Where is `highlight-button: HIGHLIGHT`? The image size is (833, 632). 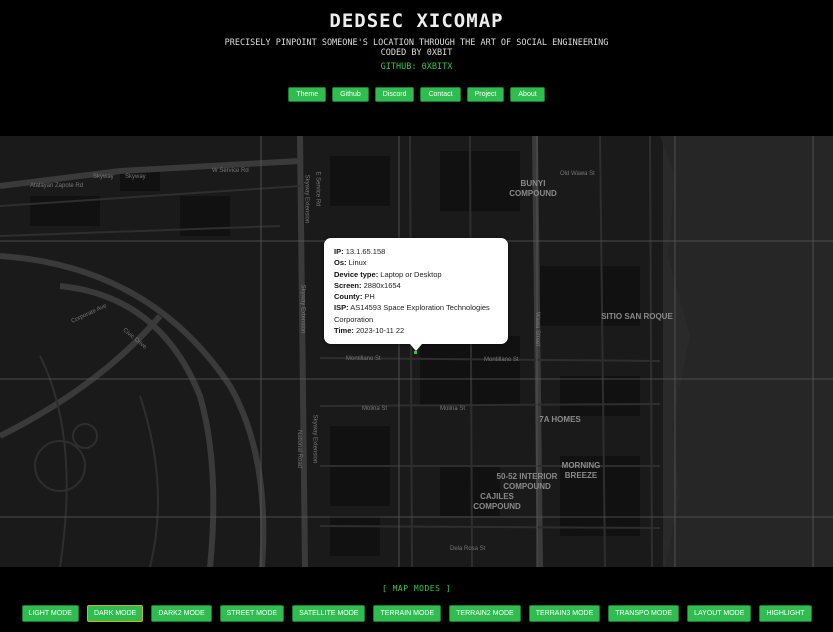 highlight-button: HIGHLIGHT is located at coordinates (785, 613).